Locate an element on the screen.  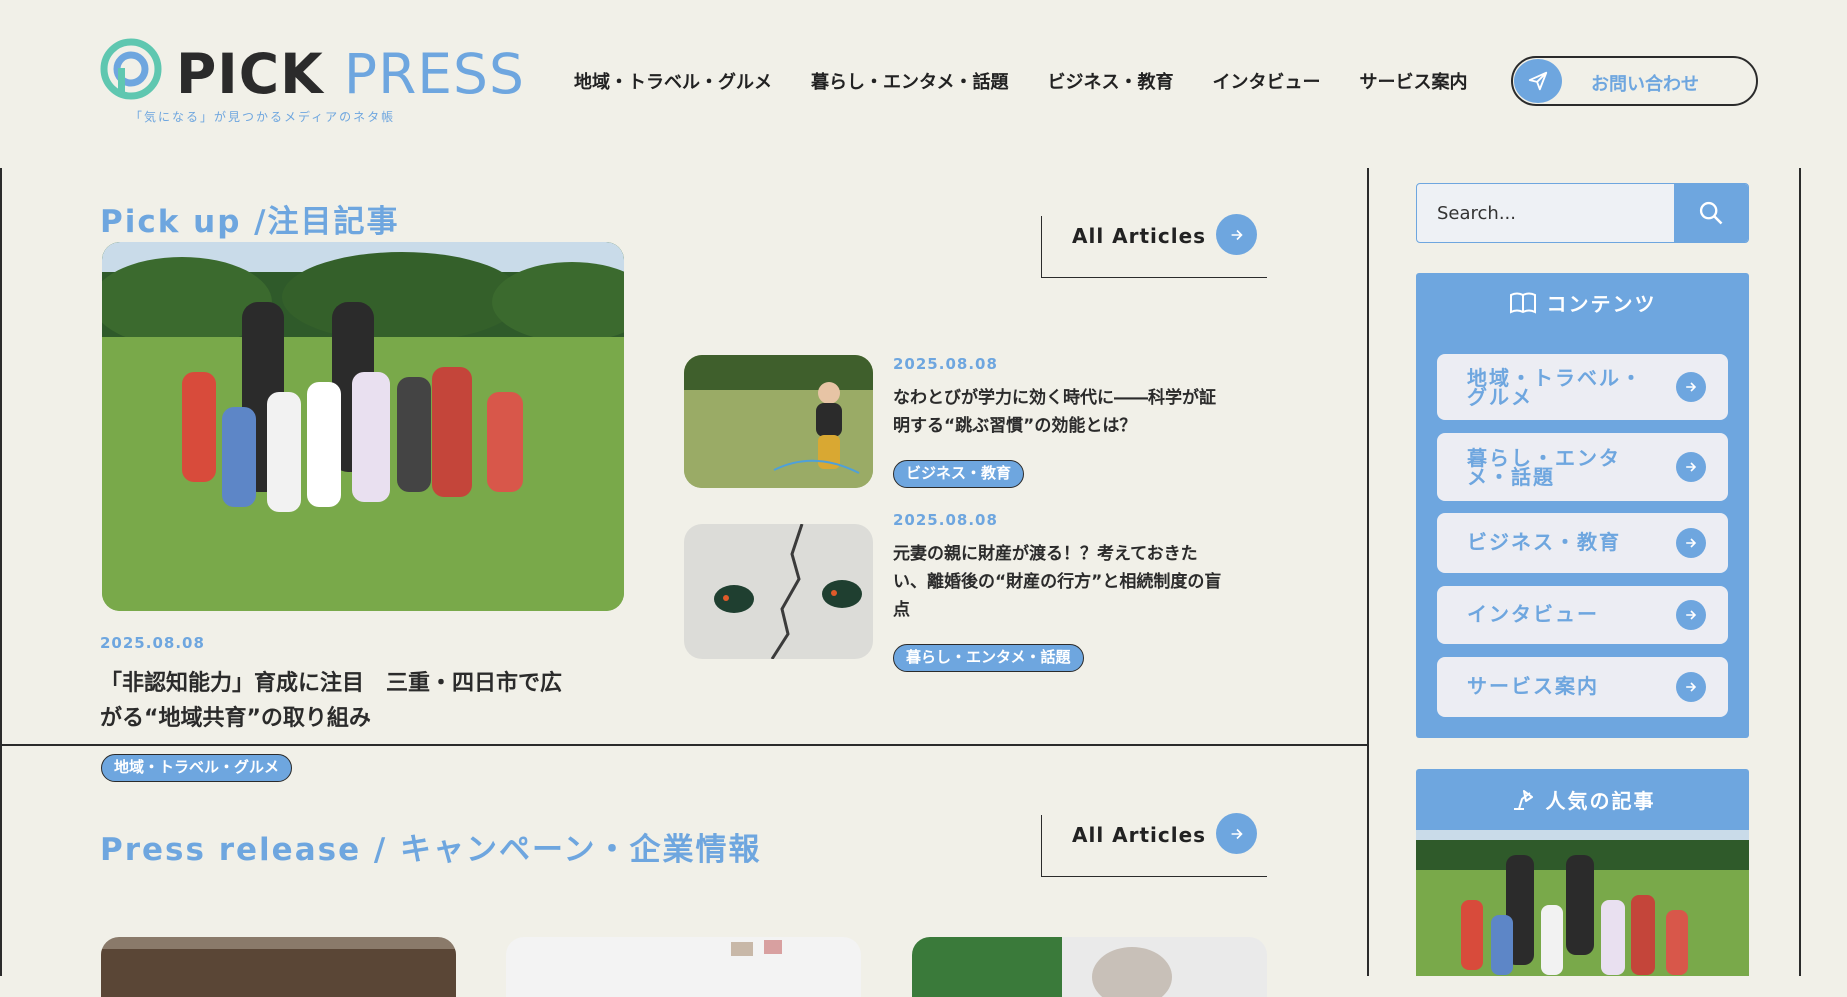
book-icon is located at coordinates (1522, 303).